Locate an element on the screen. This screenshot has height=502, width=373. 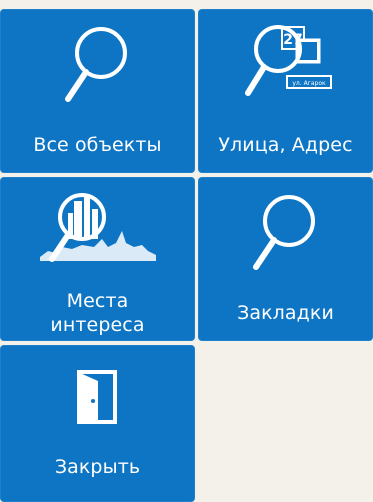
street-address-search-icon: 27 ул. Агарок is located at coordinates (285, 67).